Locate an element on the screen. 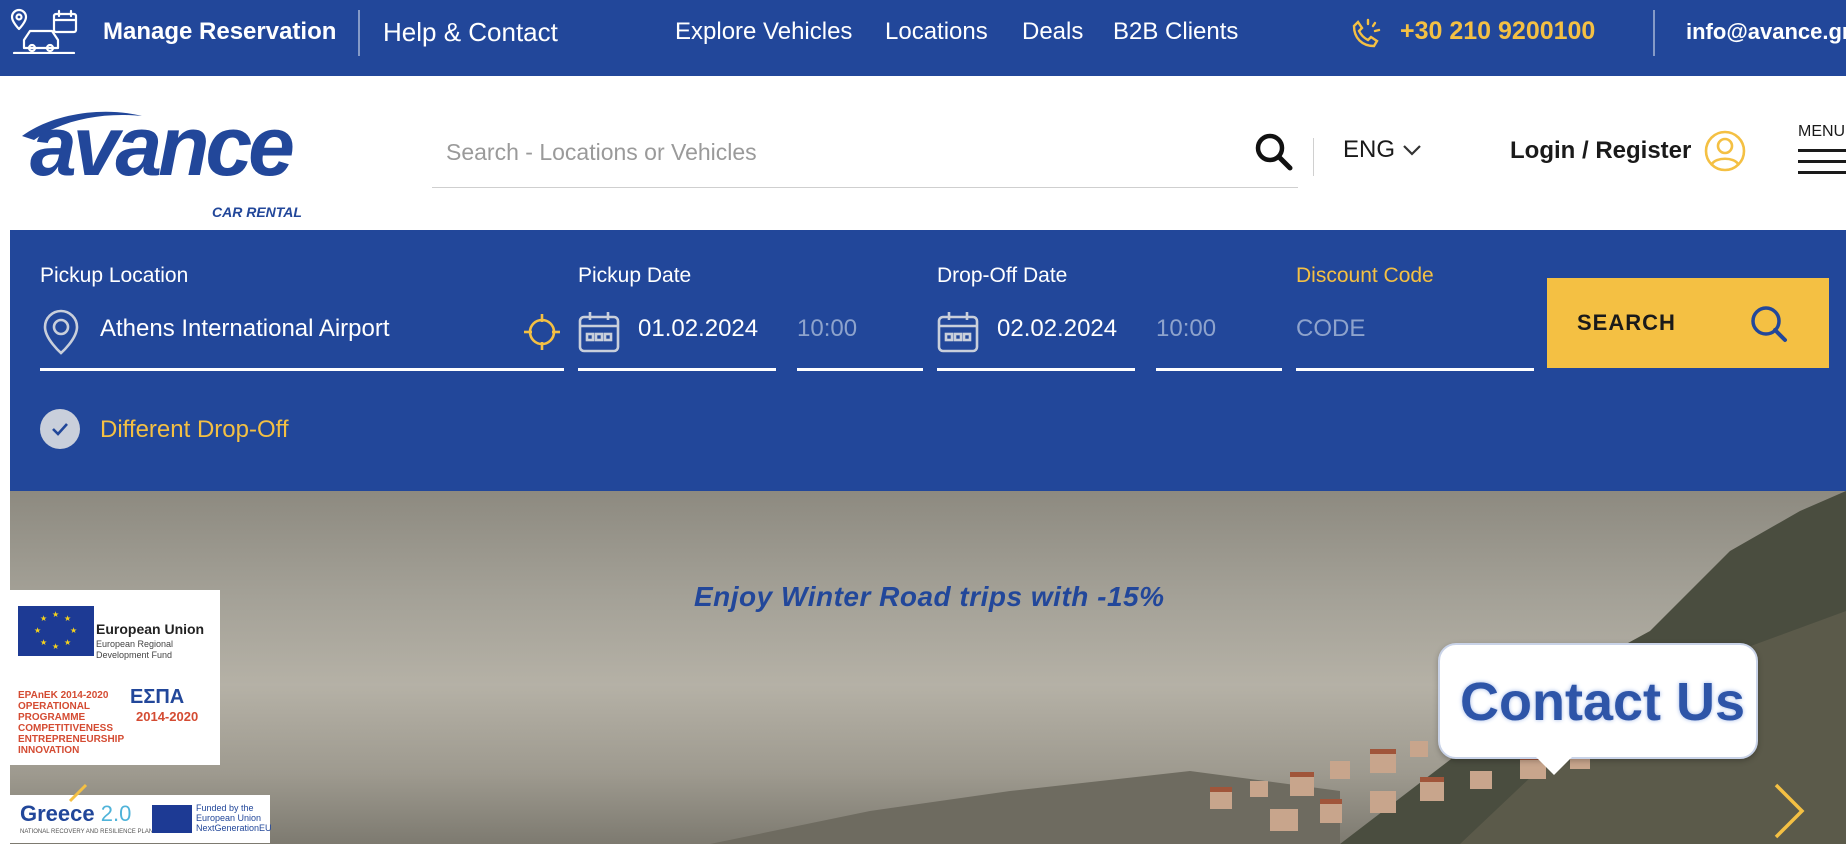 Image resolution: width=1846 pixels, height=844 pixels. language-label: ENG is located at coordinates (1369, 149).